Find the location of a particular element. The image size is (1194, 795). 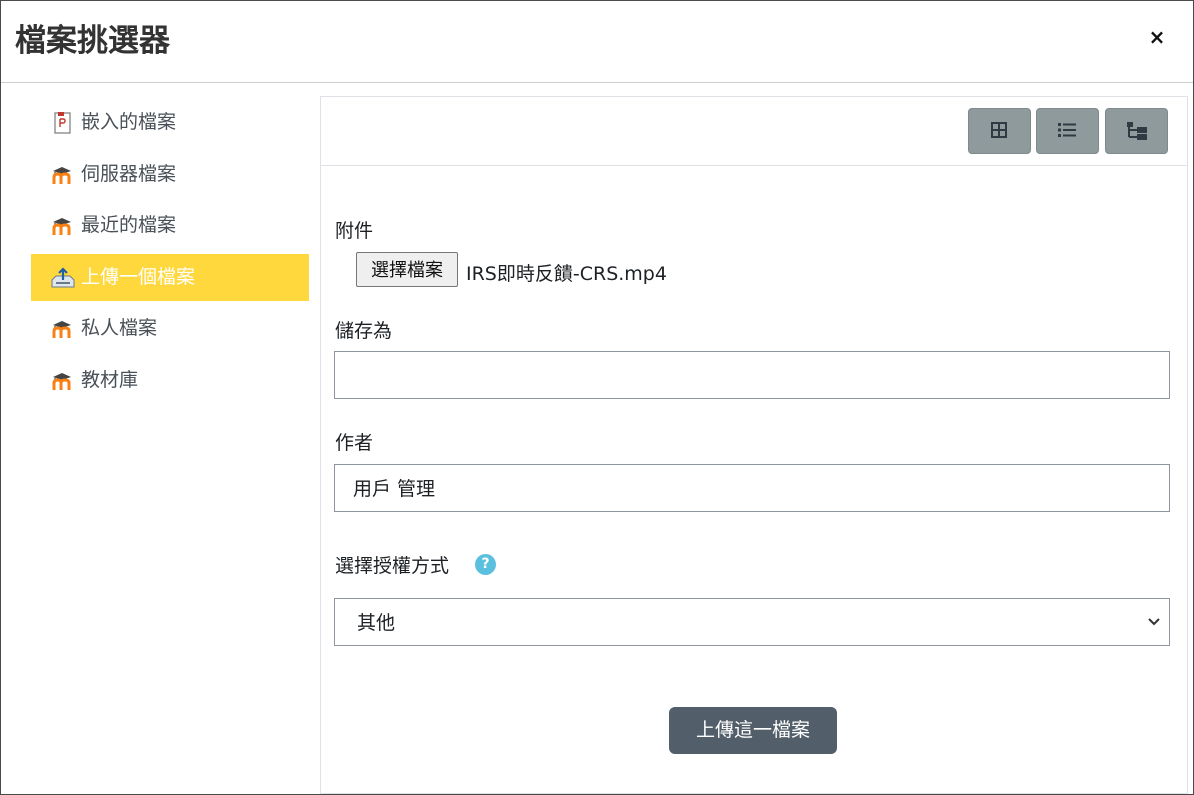

chosen-file-name: IRS即時反饋-CRS.mp4 is located at coordinates (566, 274).